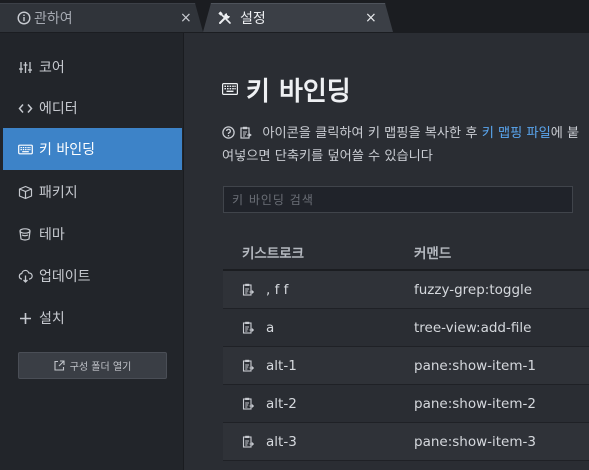  I want to click on page-title-text: 키 바인딩, so click(298, 91).